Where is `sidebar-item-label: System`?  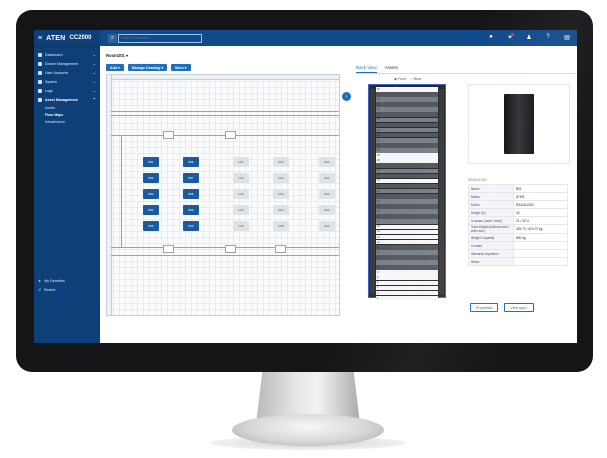 sidebar-item-label: System is located at coordinates (51, 81).